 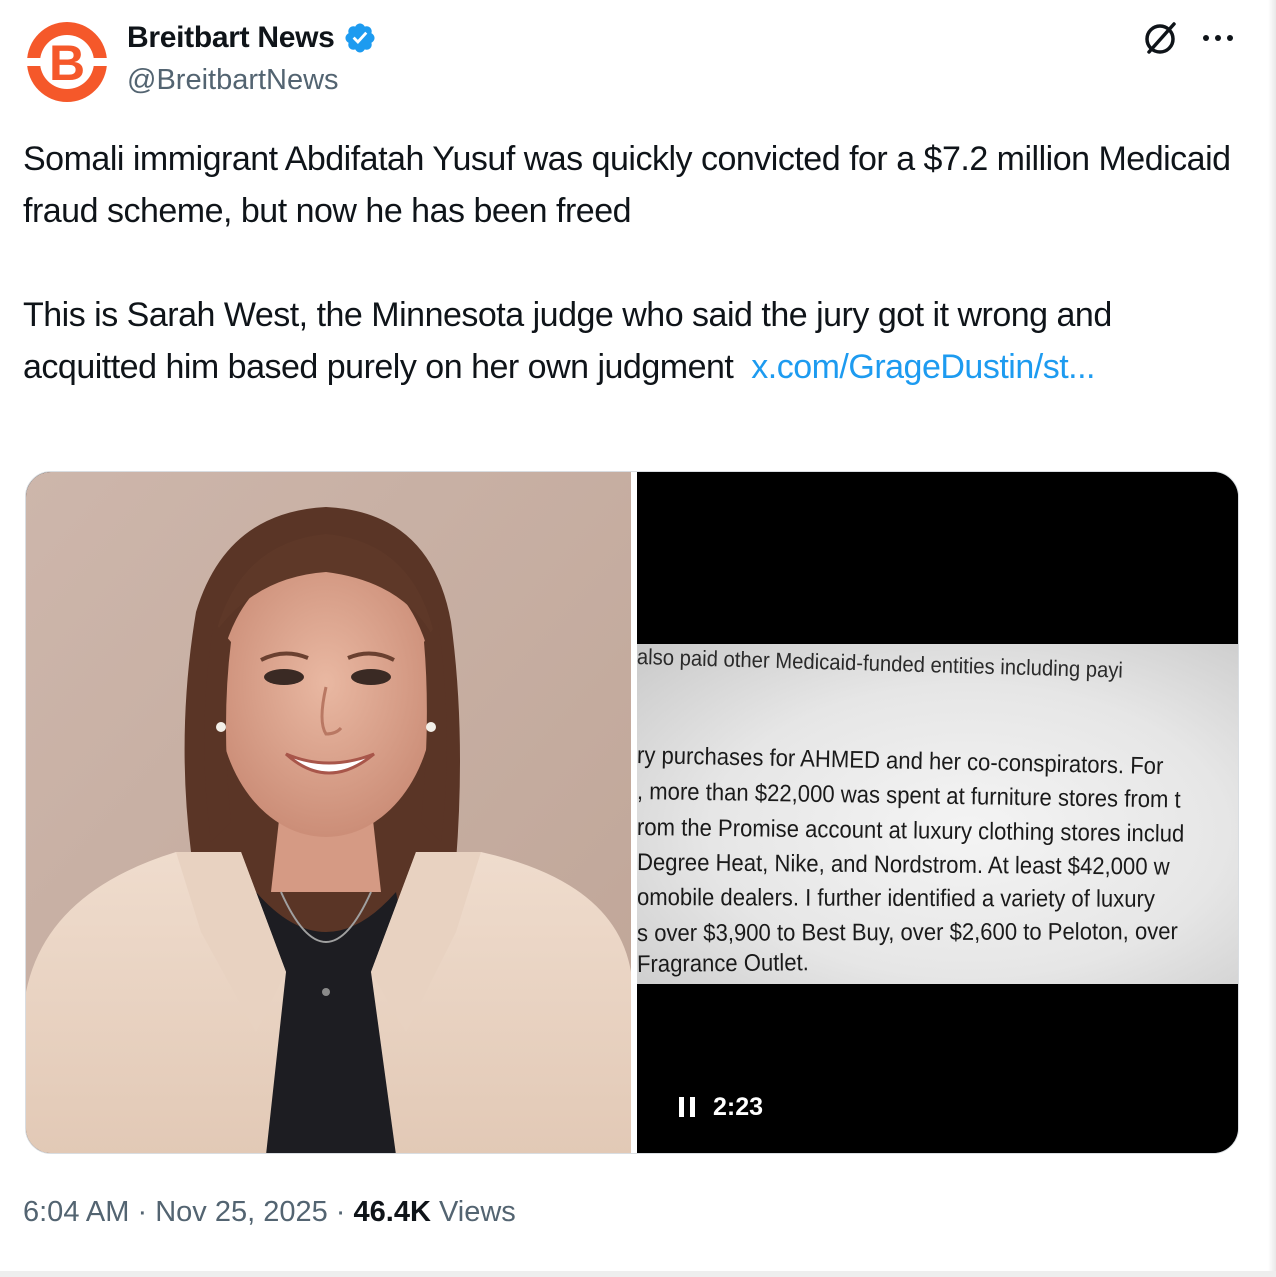 What do you see at coordinates (76, 1212) in the screenshot?
I see `tweet-time: 6:04 AM` at bounding box center [76, 1212].